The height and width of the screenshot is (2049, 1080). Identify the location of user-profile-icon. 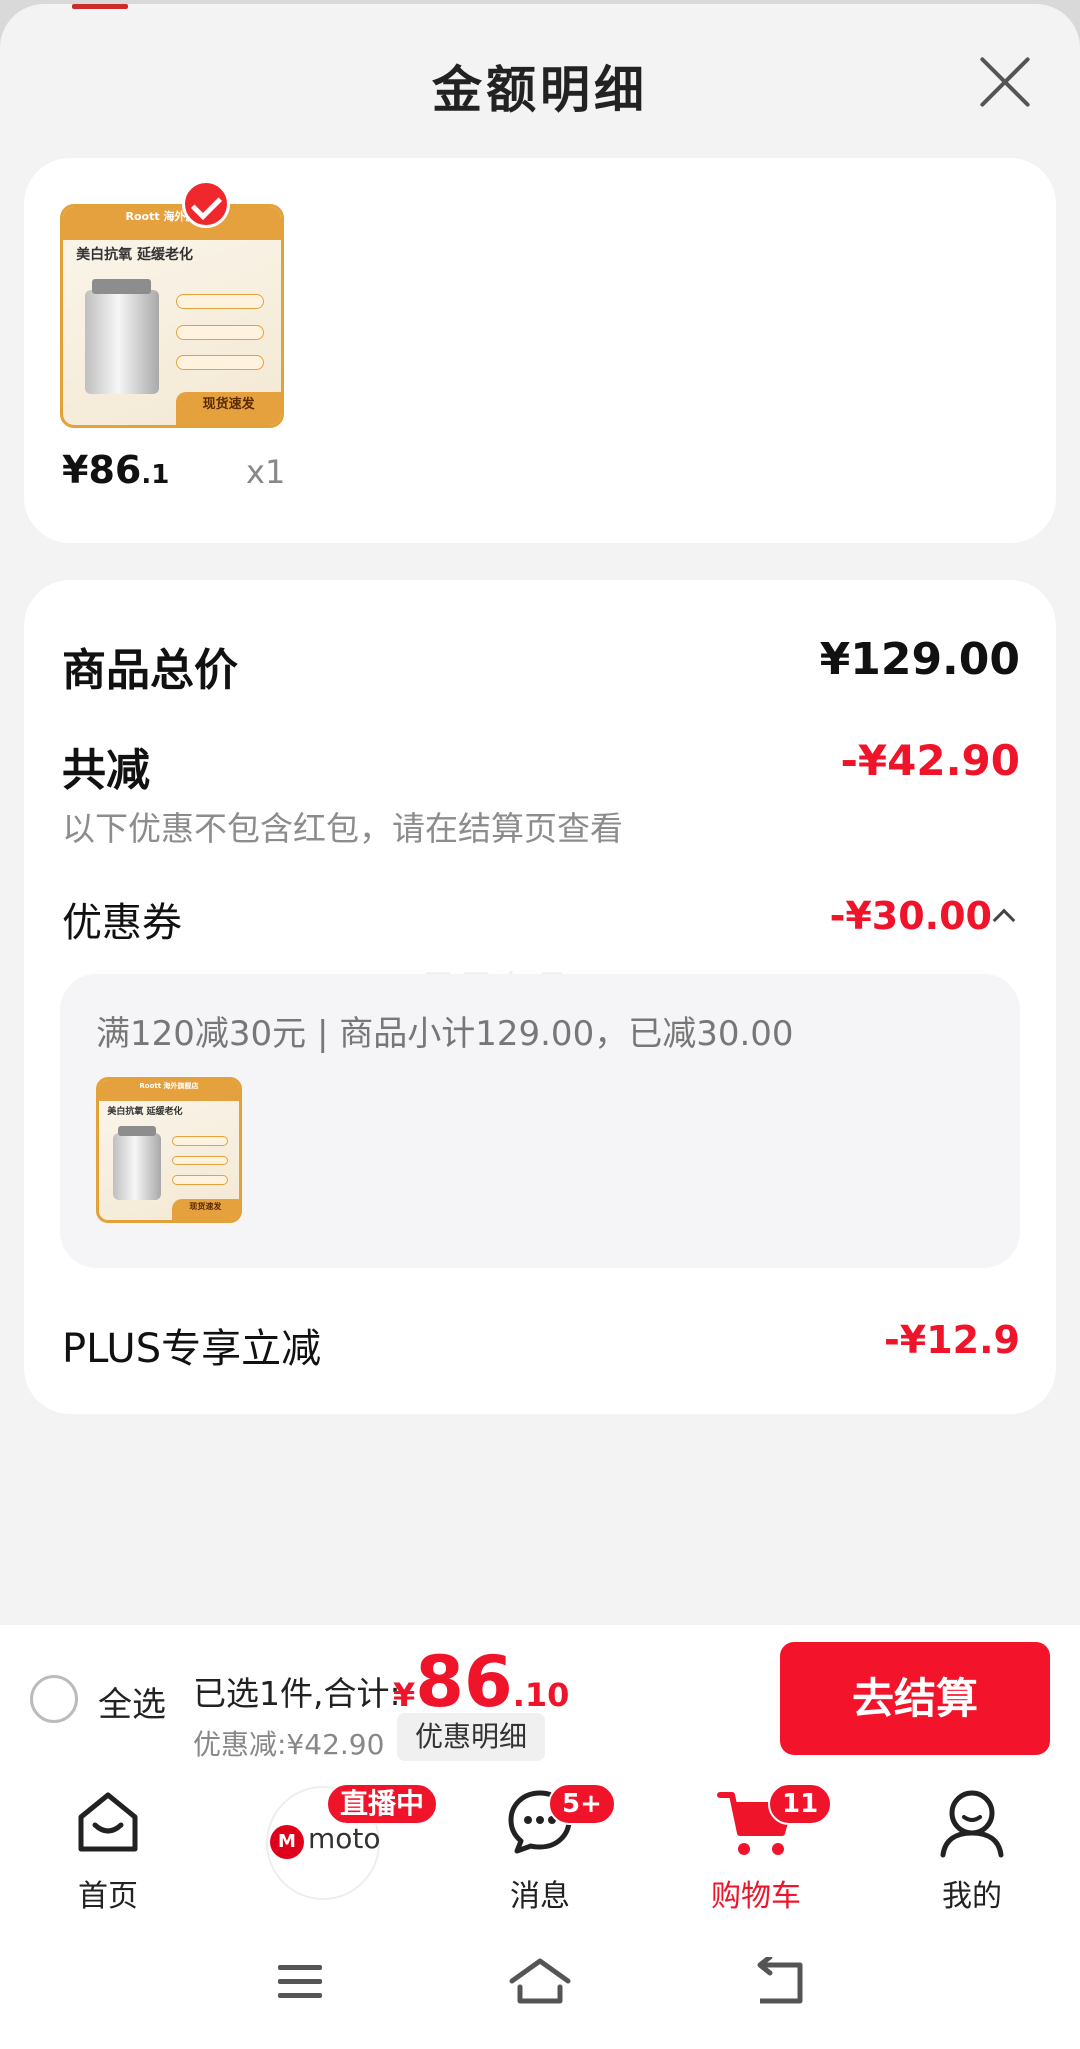
(972, 1824).